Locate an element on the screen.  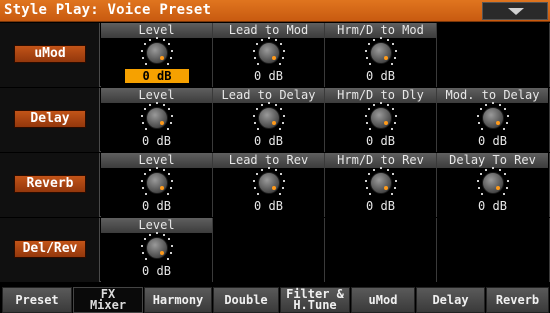
row-button: uMod is located at coordinates (50, 54).